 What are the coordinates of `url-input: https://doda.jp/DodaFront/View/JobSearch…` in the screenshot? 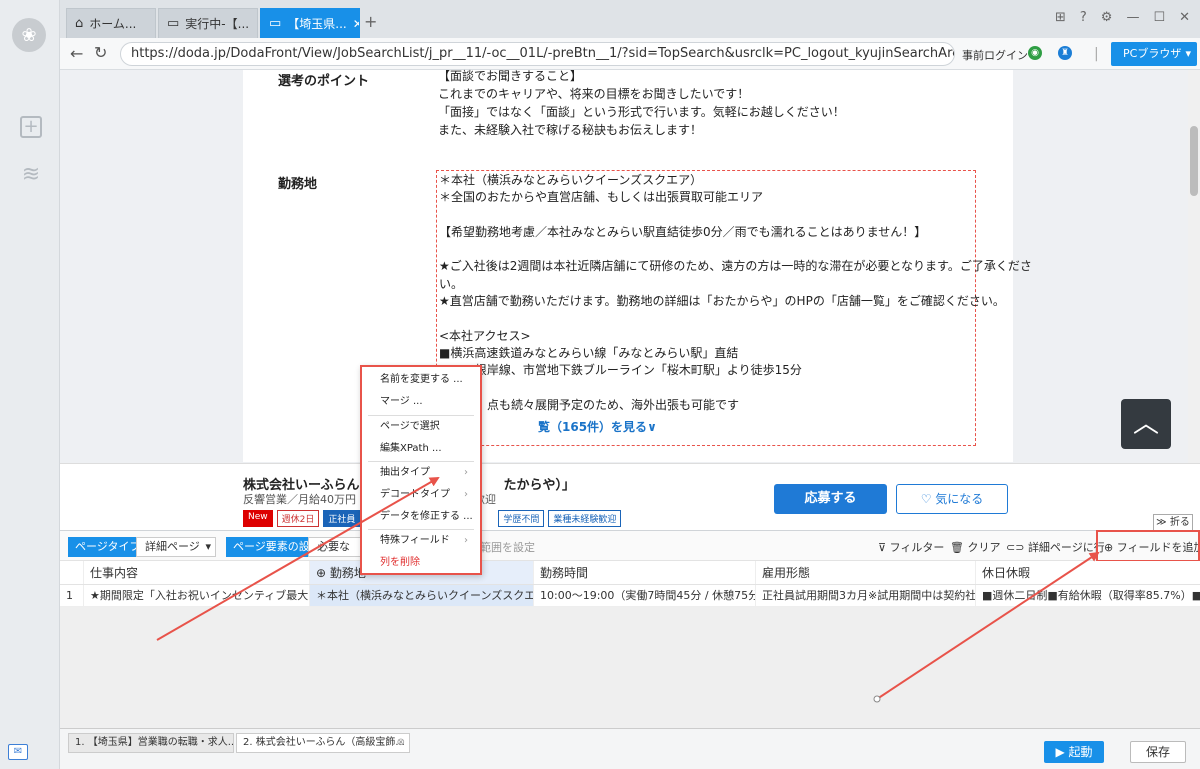 It's located at (537, 54).